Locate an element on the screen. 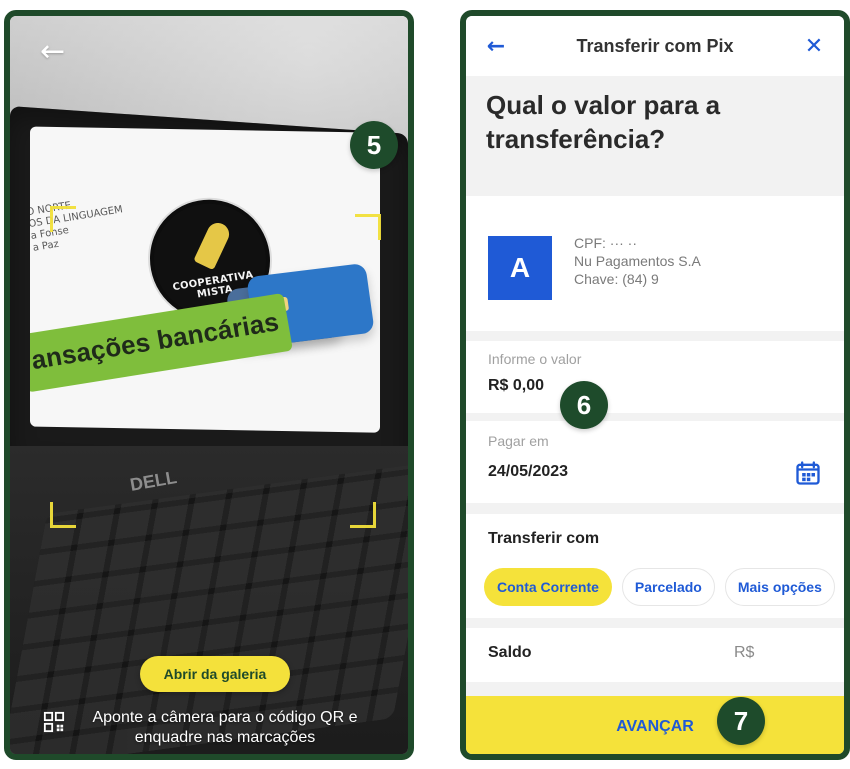 The width and height of the screenshot is (850, 769). recipient-line-cpf: CPF: ··· ·· is located at coordinates (605, 243).